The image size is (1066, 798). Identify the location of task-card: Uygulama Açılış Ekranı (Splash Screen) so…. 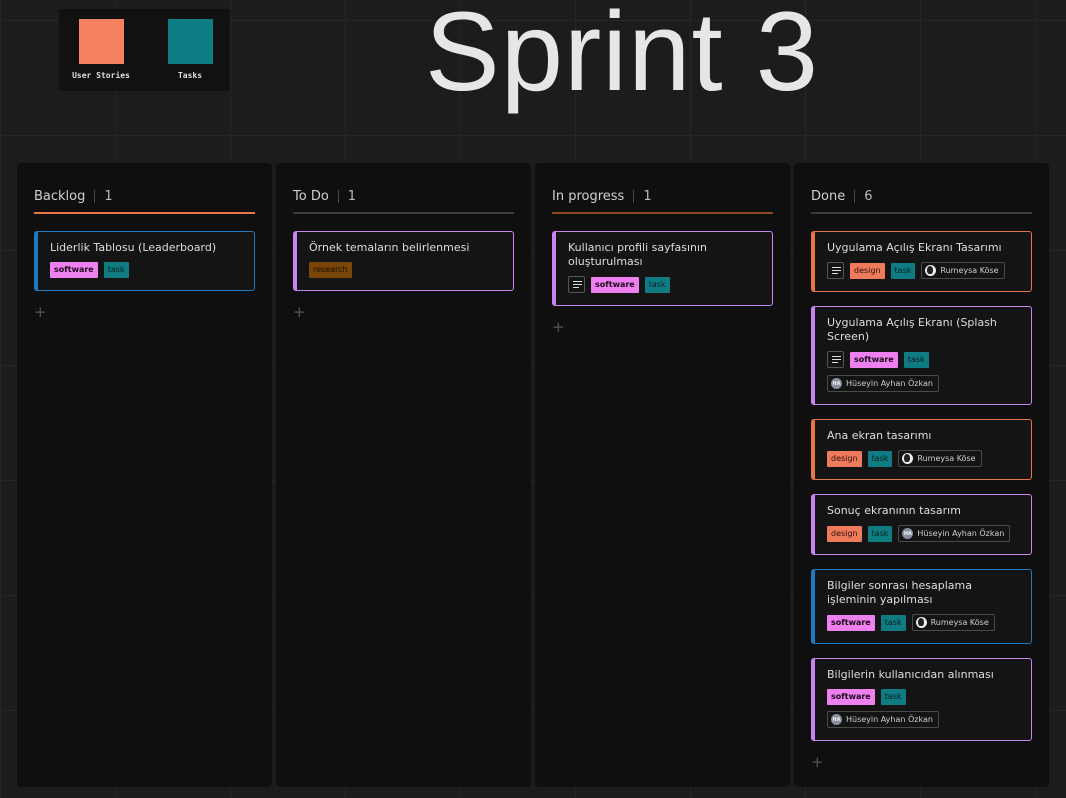
(921, 355).